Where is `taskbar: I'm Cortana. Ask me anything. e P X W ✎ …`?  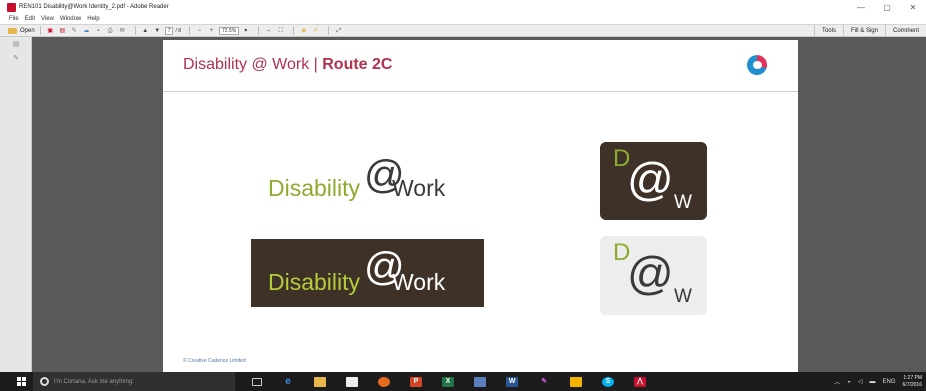
taskbar: I'm Cortana. Ask me anything. e P X W ✎ … is located at coordinates (463, 381).